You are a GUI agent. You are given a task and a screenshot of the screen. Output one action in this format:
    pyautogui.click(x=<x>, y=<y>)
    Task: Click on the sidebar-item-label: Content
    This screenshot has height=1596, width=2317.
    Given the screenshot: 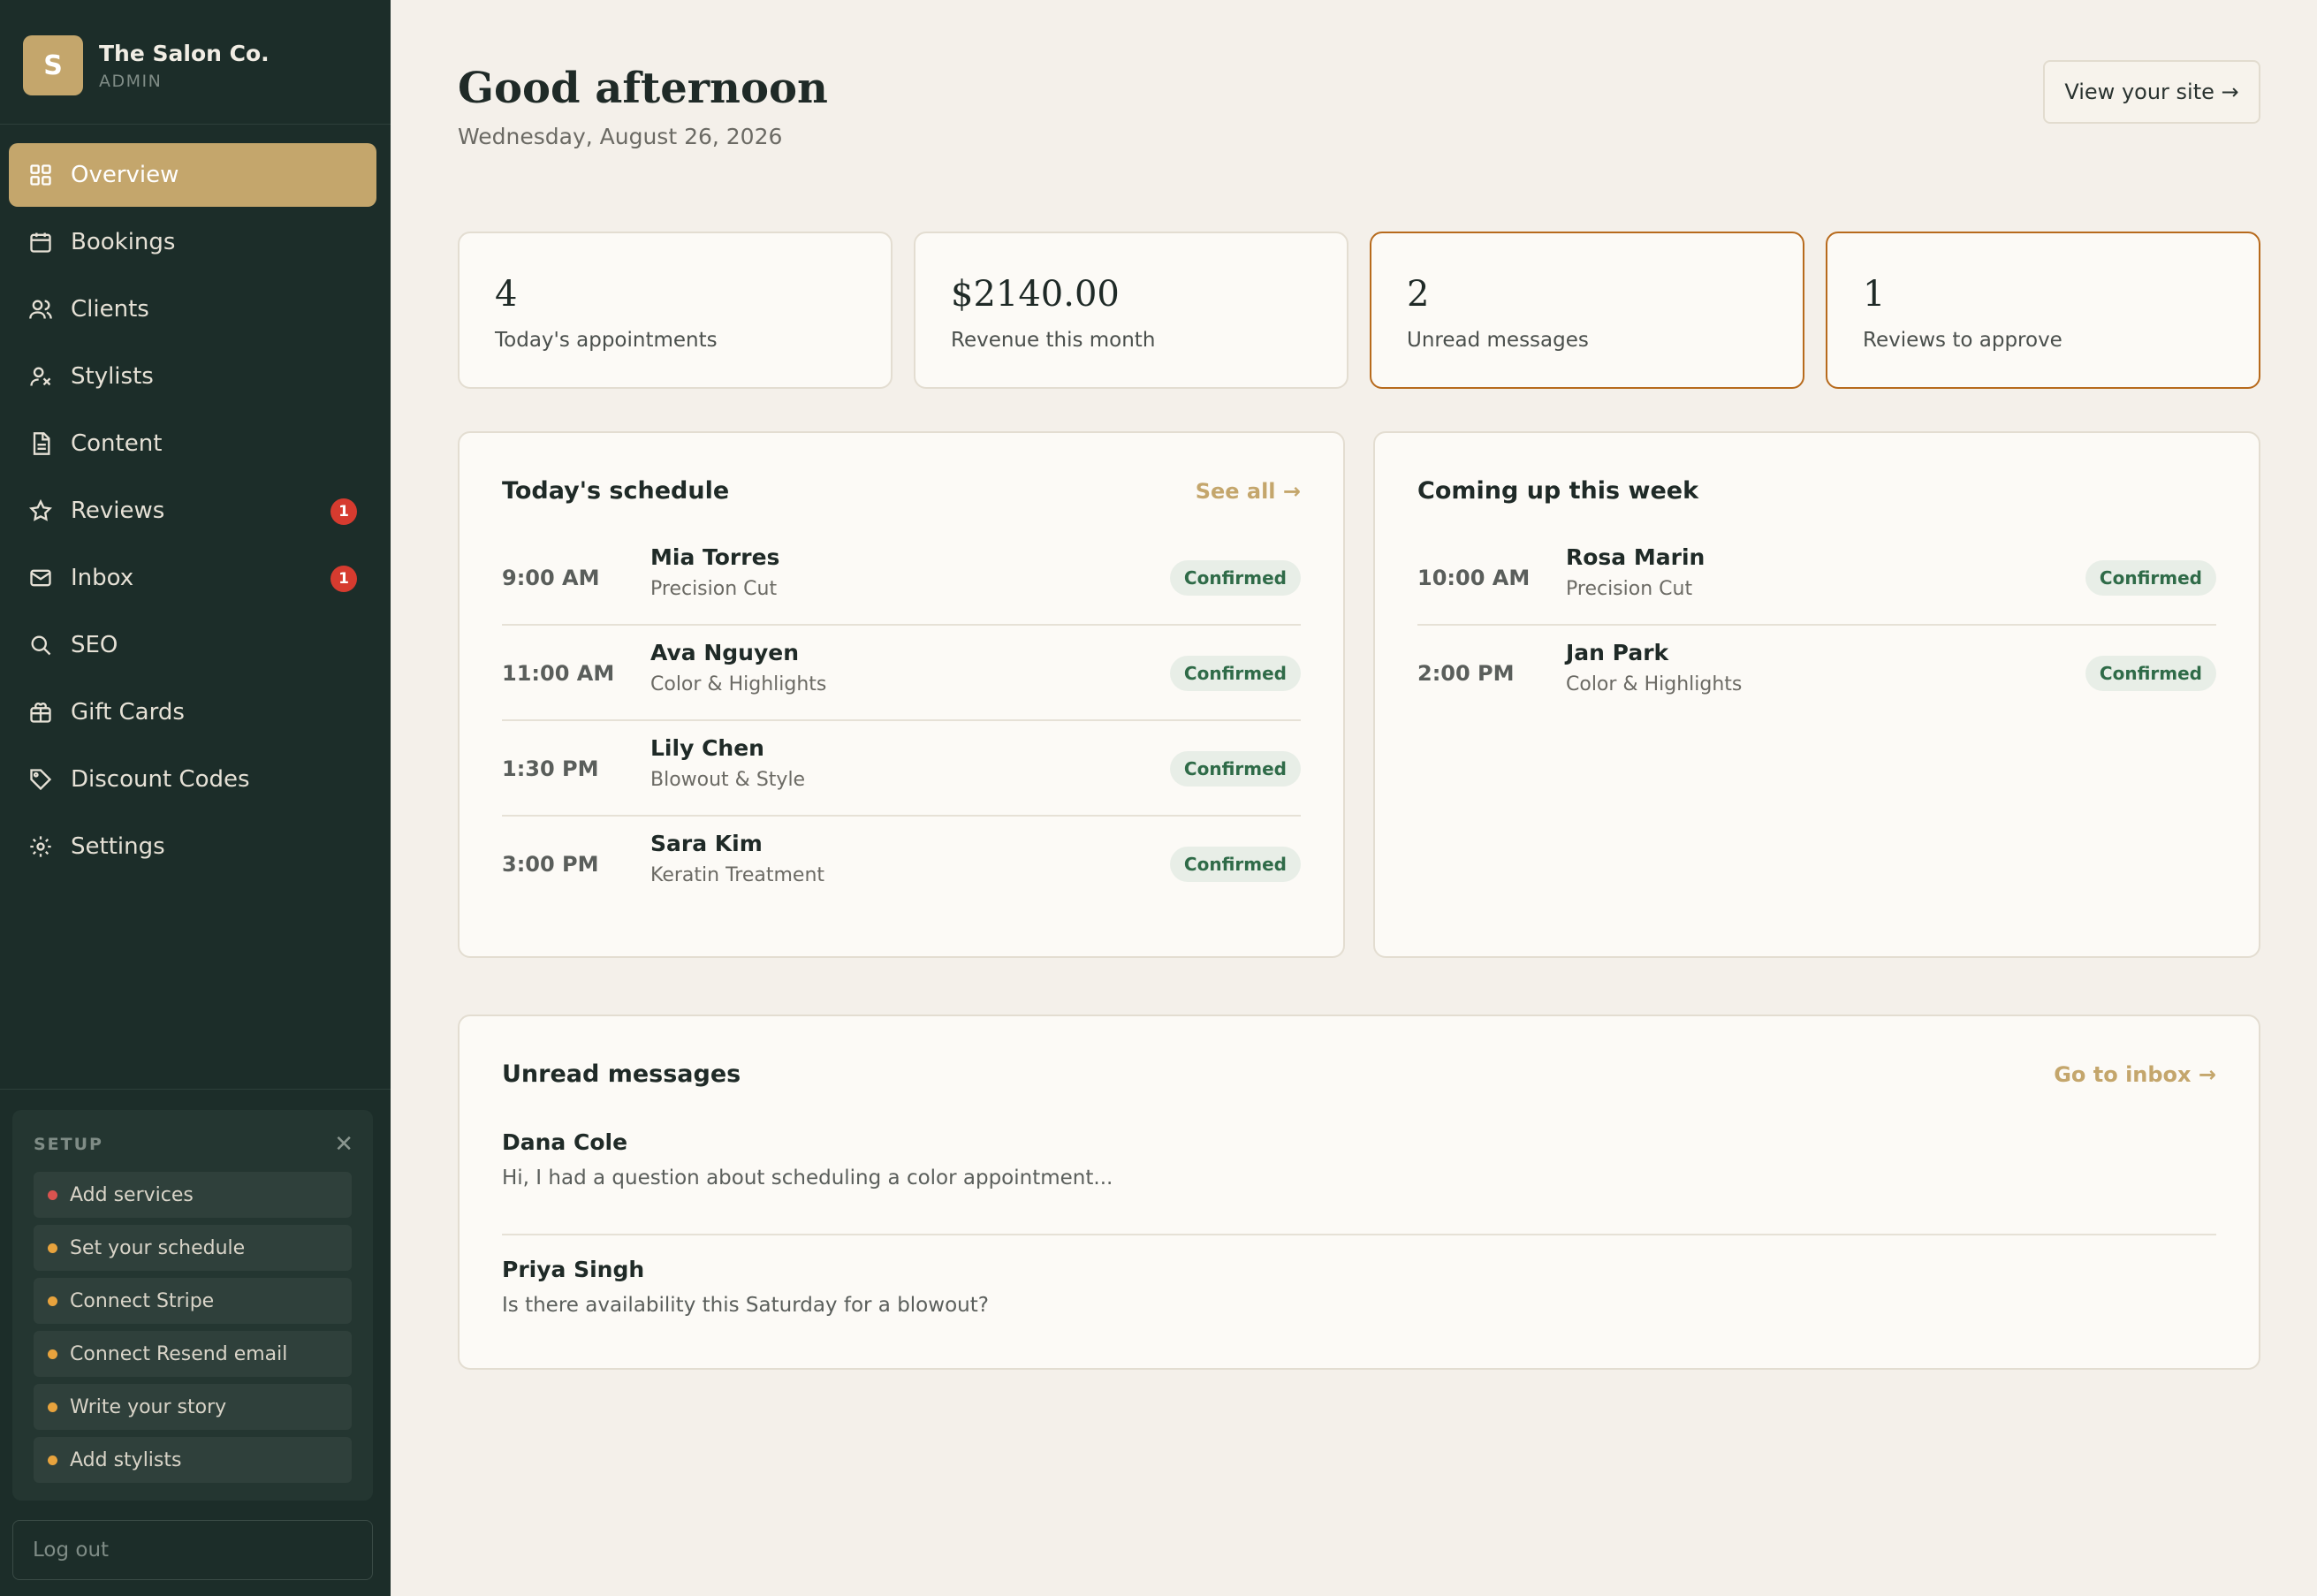 What is the action you would take?
    pyautogui.click(x=117, y=443)
    